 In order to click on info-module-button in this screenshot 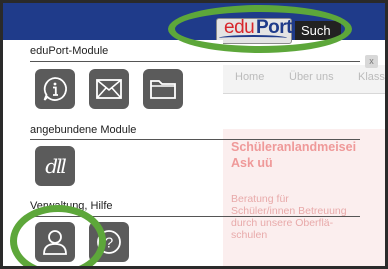, I will do `click(55, 89)`.